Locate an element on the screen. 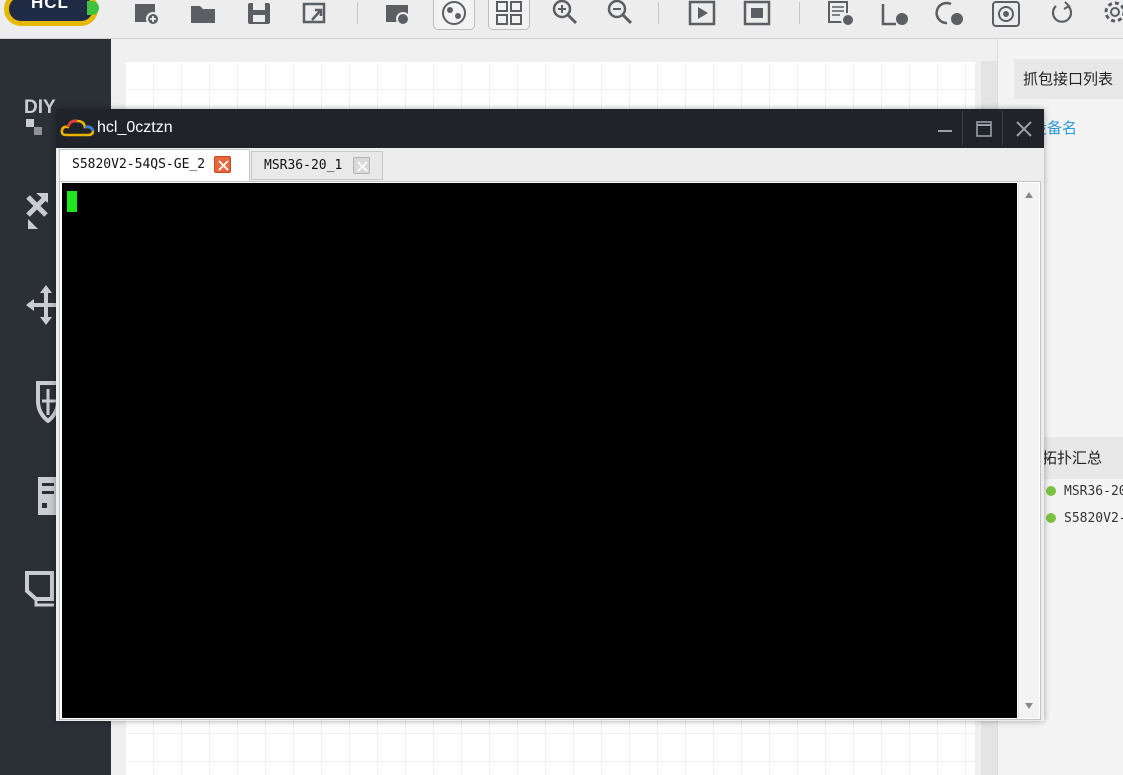  tab-msr36: MSR36-20_1 is located at coordinates (317, 165).